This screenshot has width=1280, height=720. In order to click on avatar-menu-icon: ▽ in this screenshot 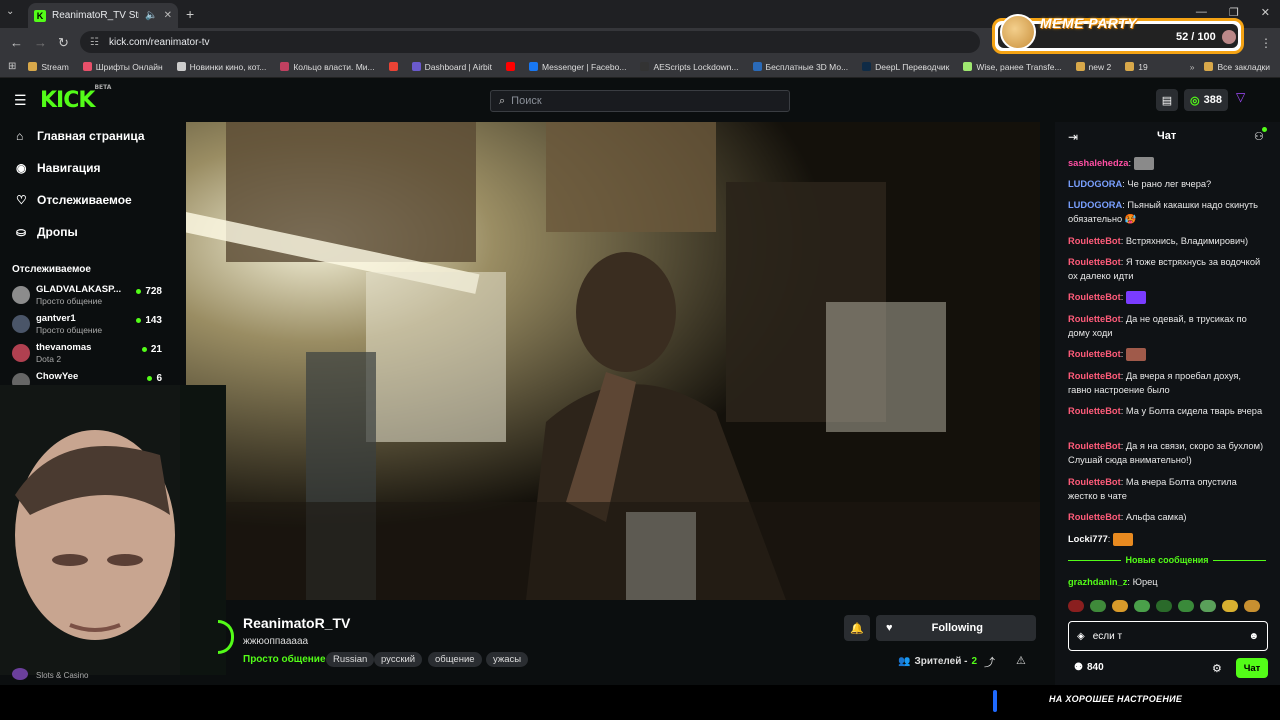, I will do `click(1240, 97)`.